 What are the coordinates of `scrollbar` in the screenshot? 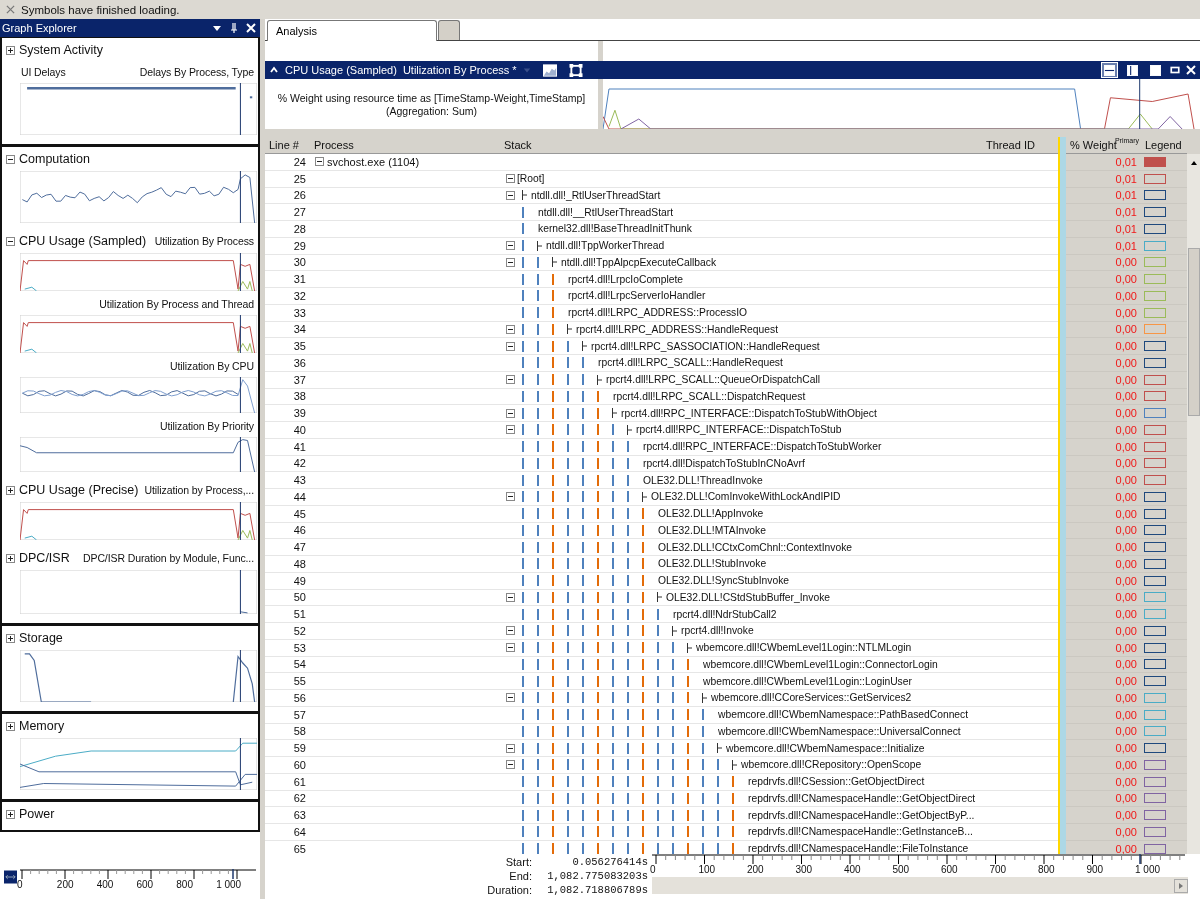 It's located at (920, 885).